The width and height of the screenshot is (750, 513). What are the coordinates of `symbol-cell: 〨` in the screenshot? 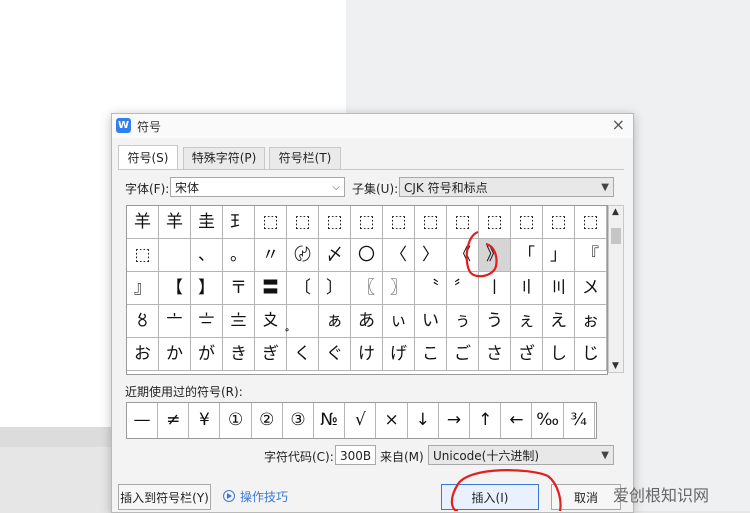 It's located at (239, 321).